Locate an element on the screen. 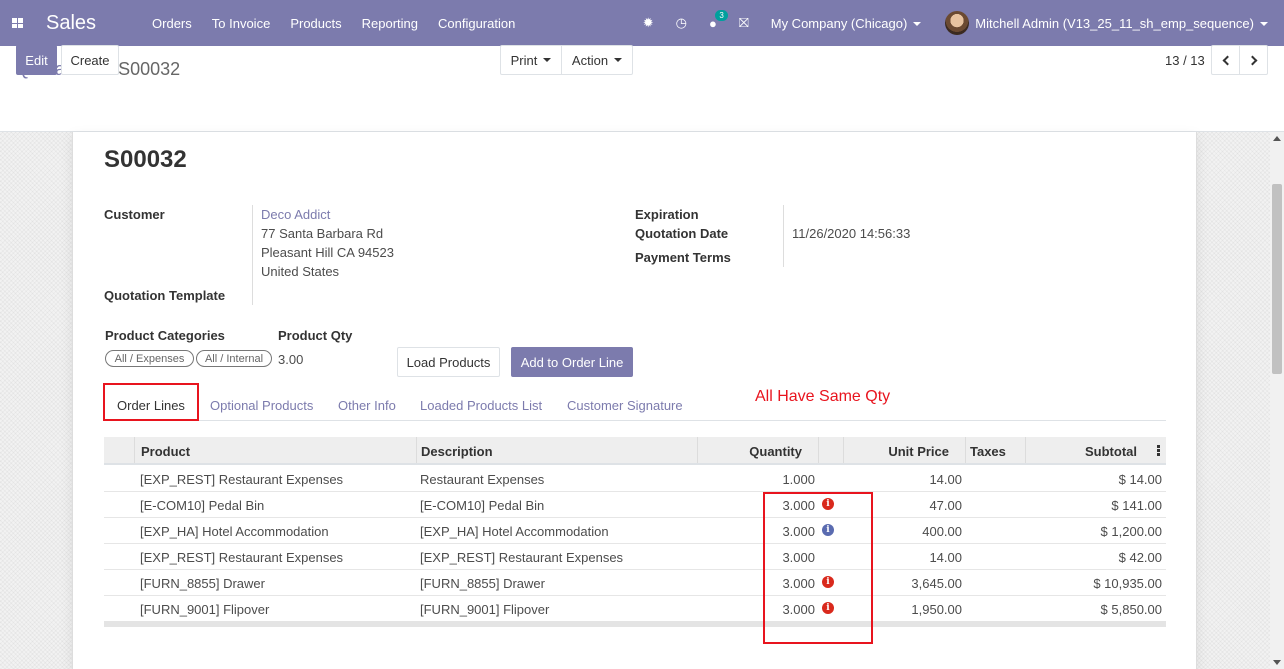  cell-description: [FURN_9001] Flipover is located at coordinates (485, 609).